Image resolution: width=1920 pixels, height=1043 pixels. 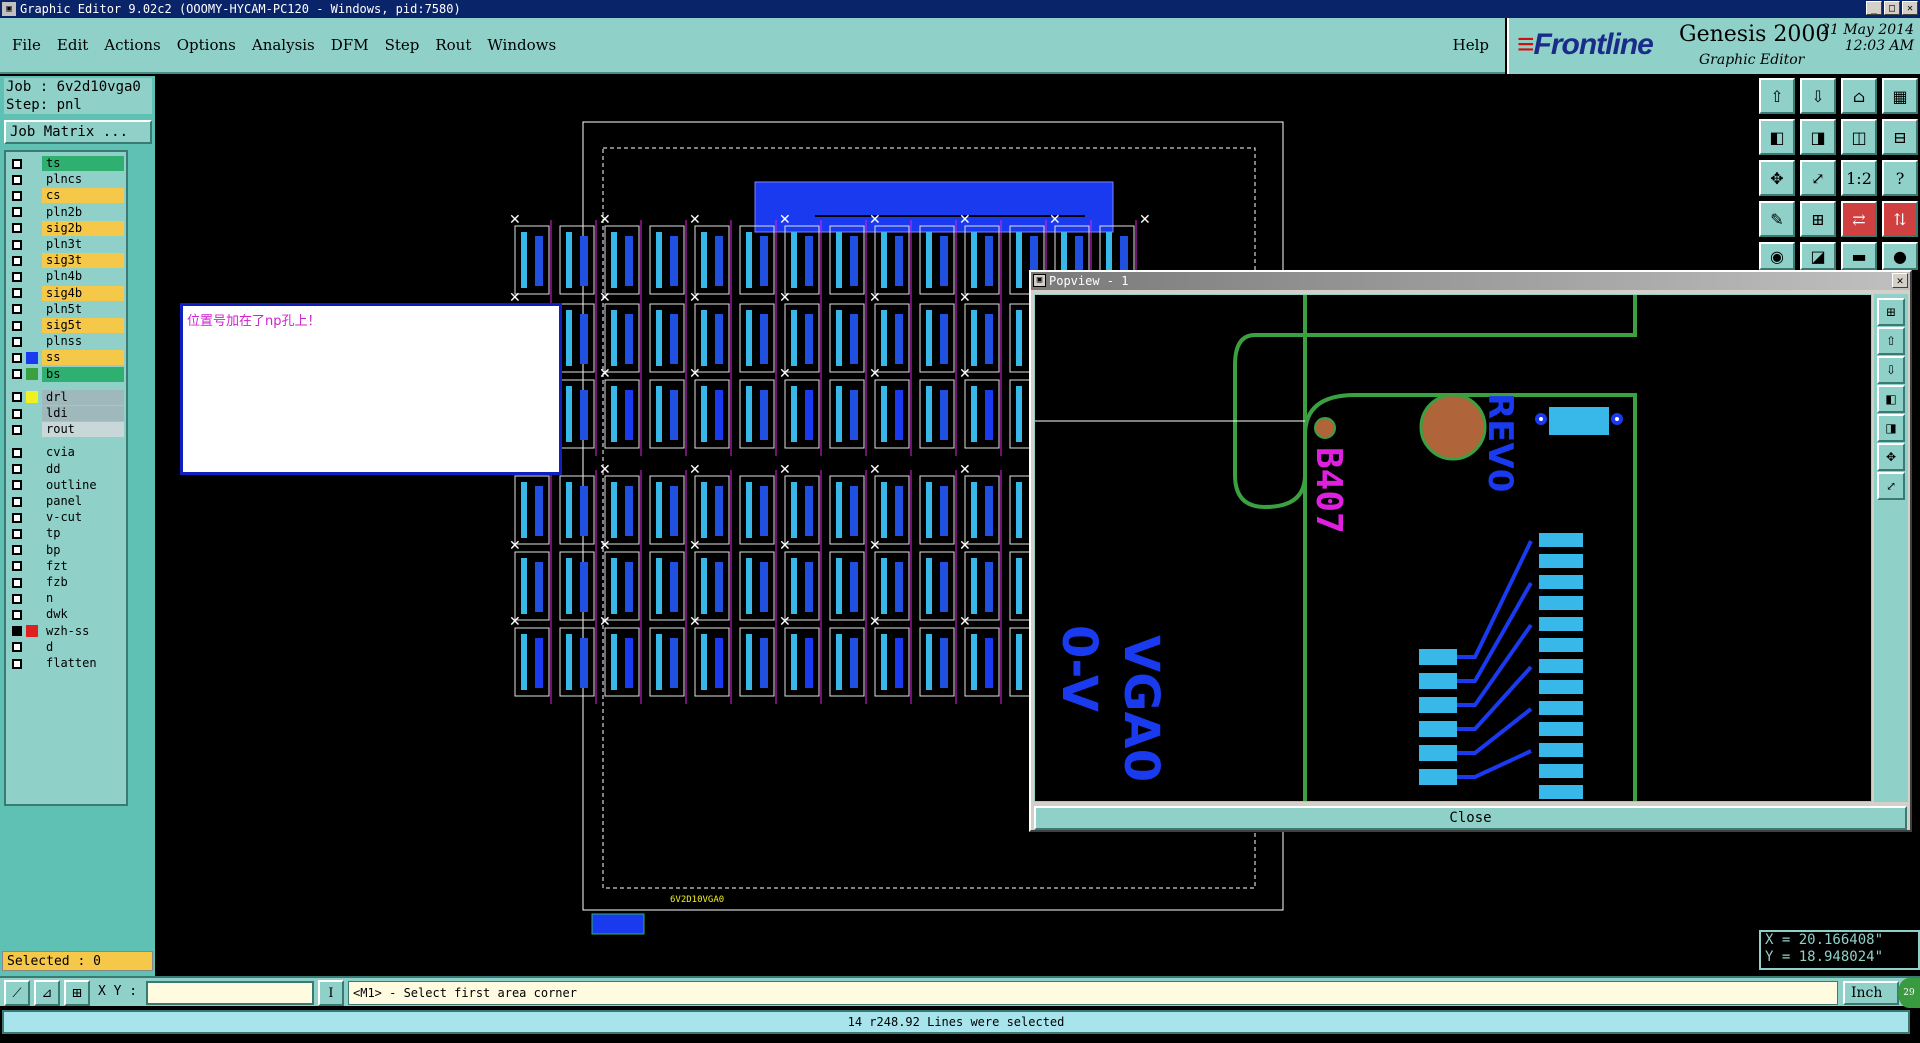 What do you see at coordinates (1859, 256) in the screenshot?
I see `bar-icon: ▬` at bounding box center [1859, 256].